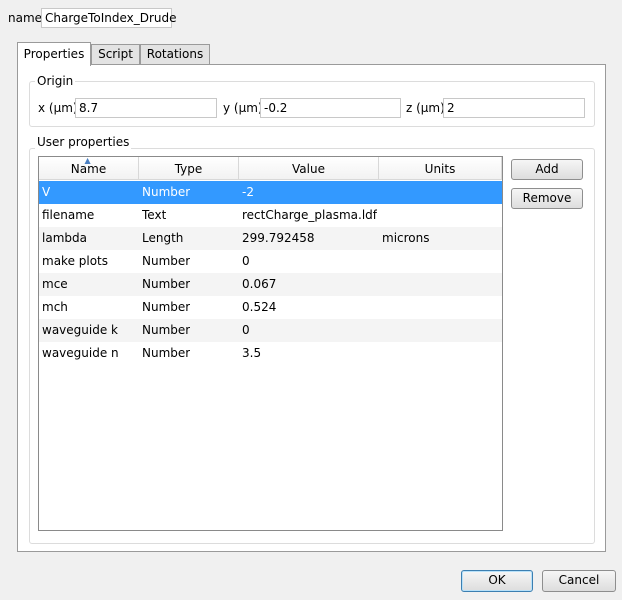 Image resolution: width=622 pixels, height=600 pixels. Describe the element at coordinates (175, 54) in the screenshot. I see `tab-rotations: Rotations` at that location.